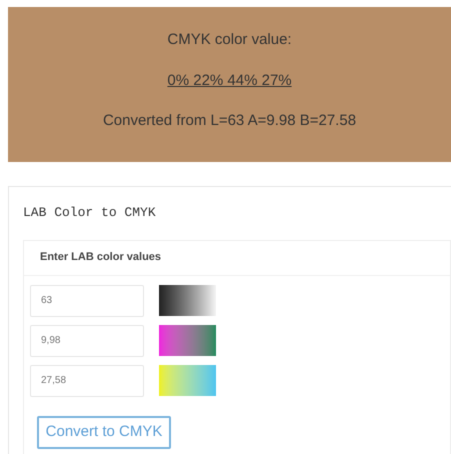  Describe the element at coordinates (237, 258) in the screenshot. I see `card-header: Enter LAB color values` at that location.